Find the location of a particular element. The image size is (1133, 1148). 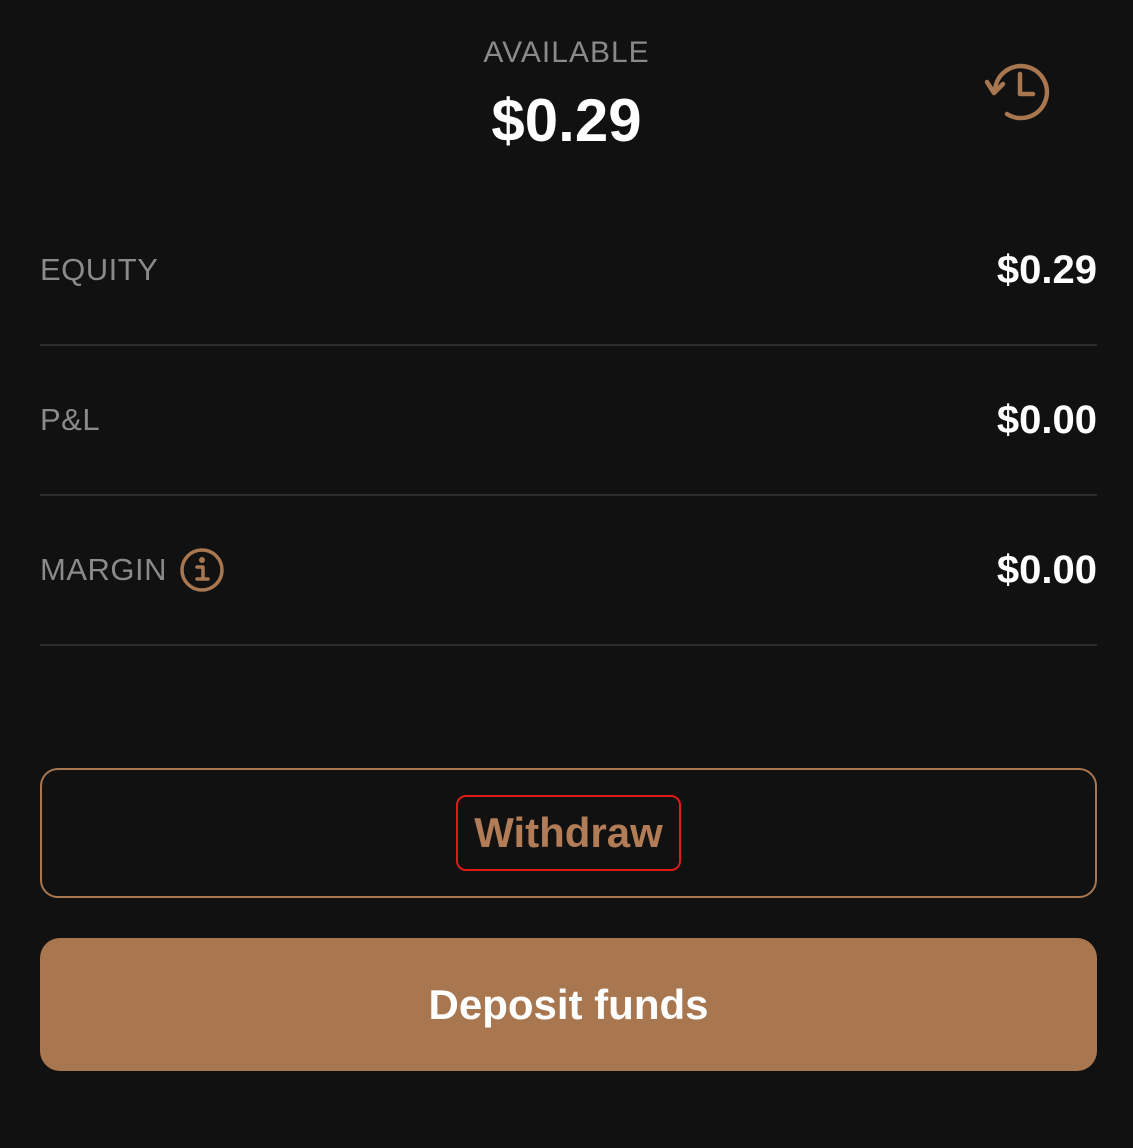

pnl-label: P&L is located at coordinates (70, 420).